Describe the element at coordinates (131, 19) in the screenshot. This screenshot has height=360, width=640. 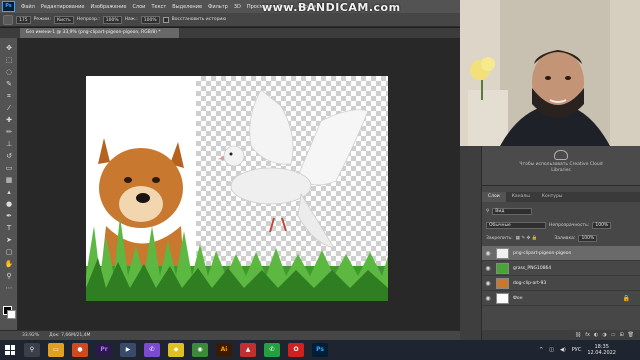
I see `pressure-label: Наж.:` at that location.